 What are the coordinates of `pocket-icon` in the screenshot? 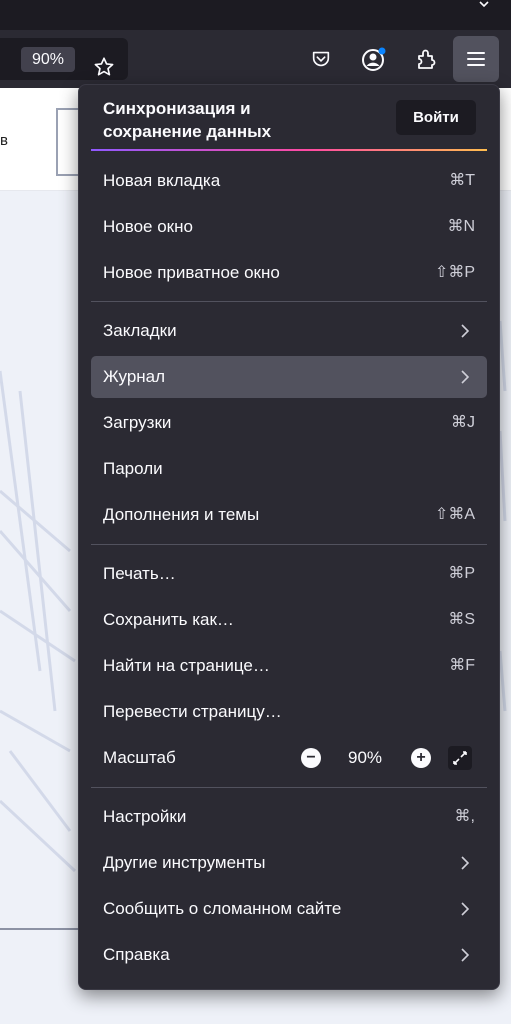 It's located at (321, 59).